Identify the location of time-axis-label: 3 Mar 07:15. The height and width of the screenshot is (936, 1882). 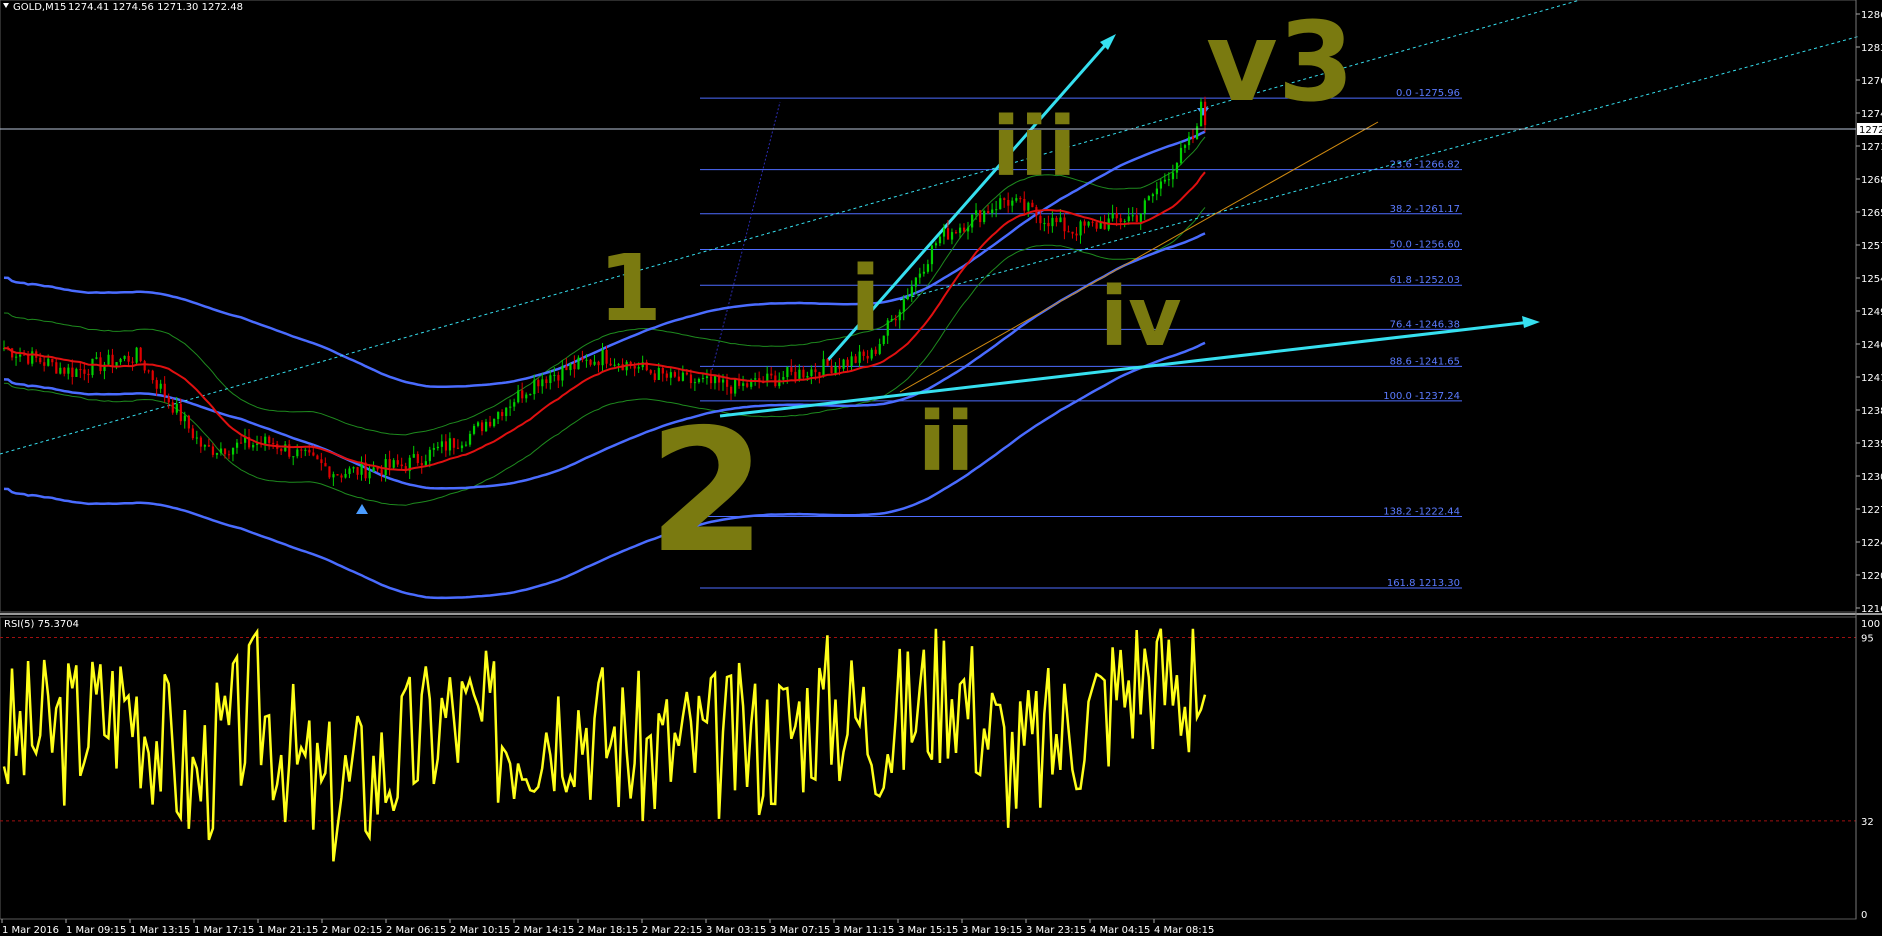
(800, 930).